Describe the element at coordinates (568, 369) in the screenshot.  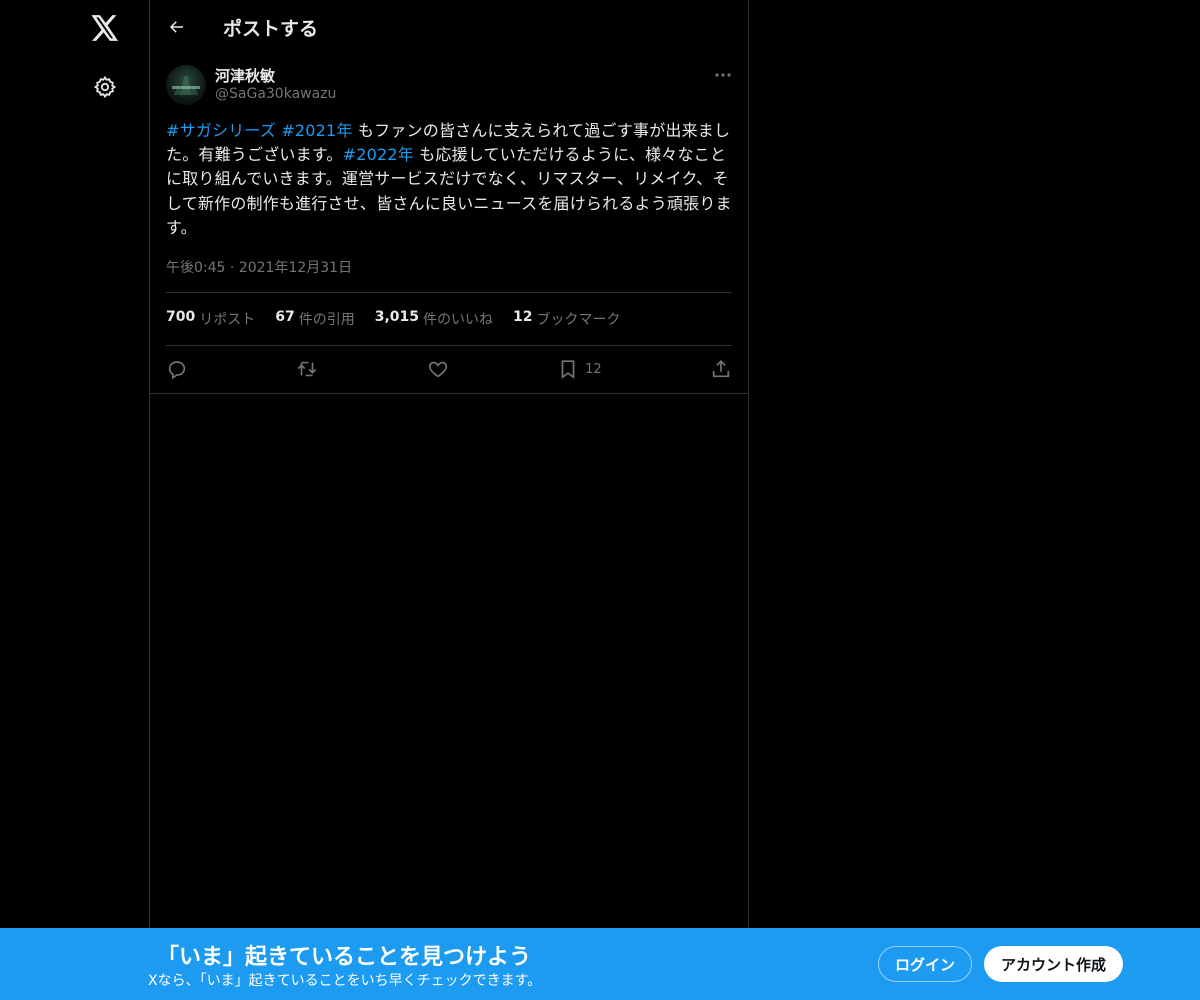
I see `bookmark-icon` at that location.